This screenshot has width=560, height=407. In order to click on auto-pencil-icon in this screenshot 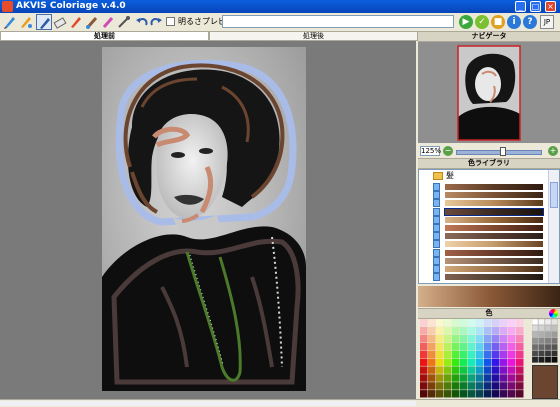, I will do `click(26, 22)`.